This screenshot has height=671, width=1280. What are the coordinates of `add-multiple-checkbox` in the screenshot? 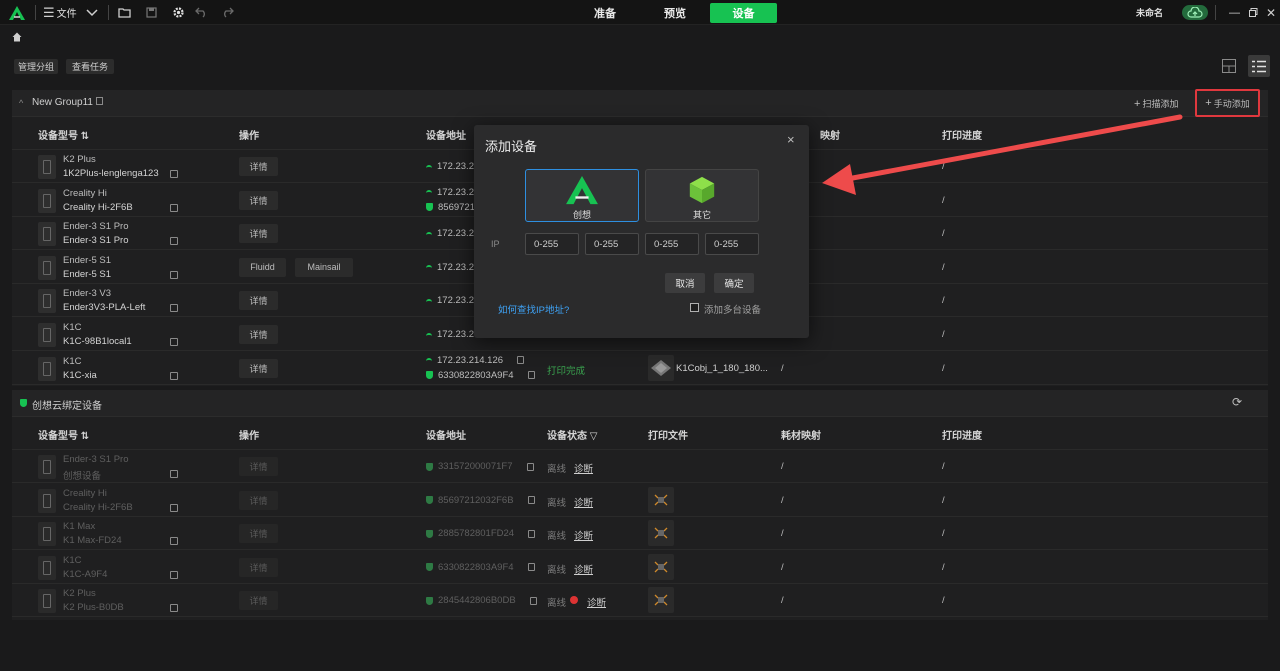 It's located at (694, 307).